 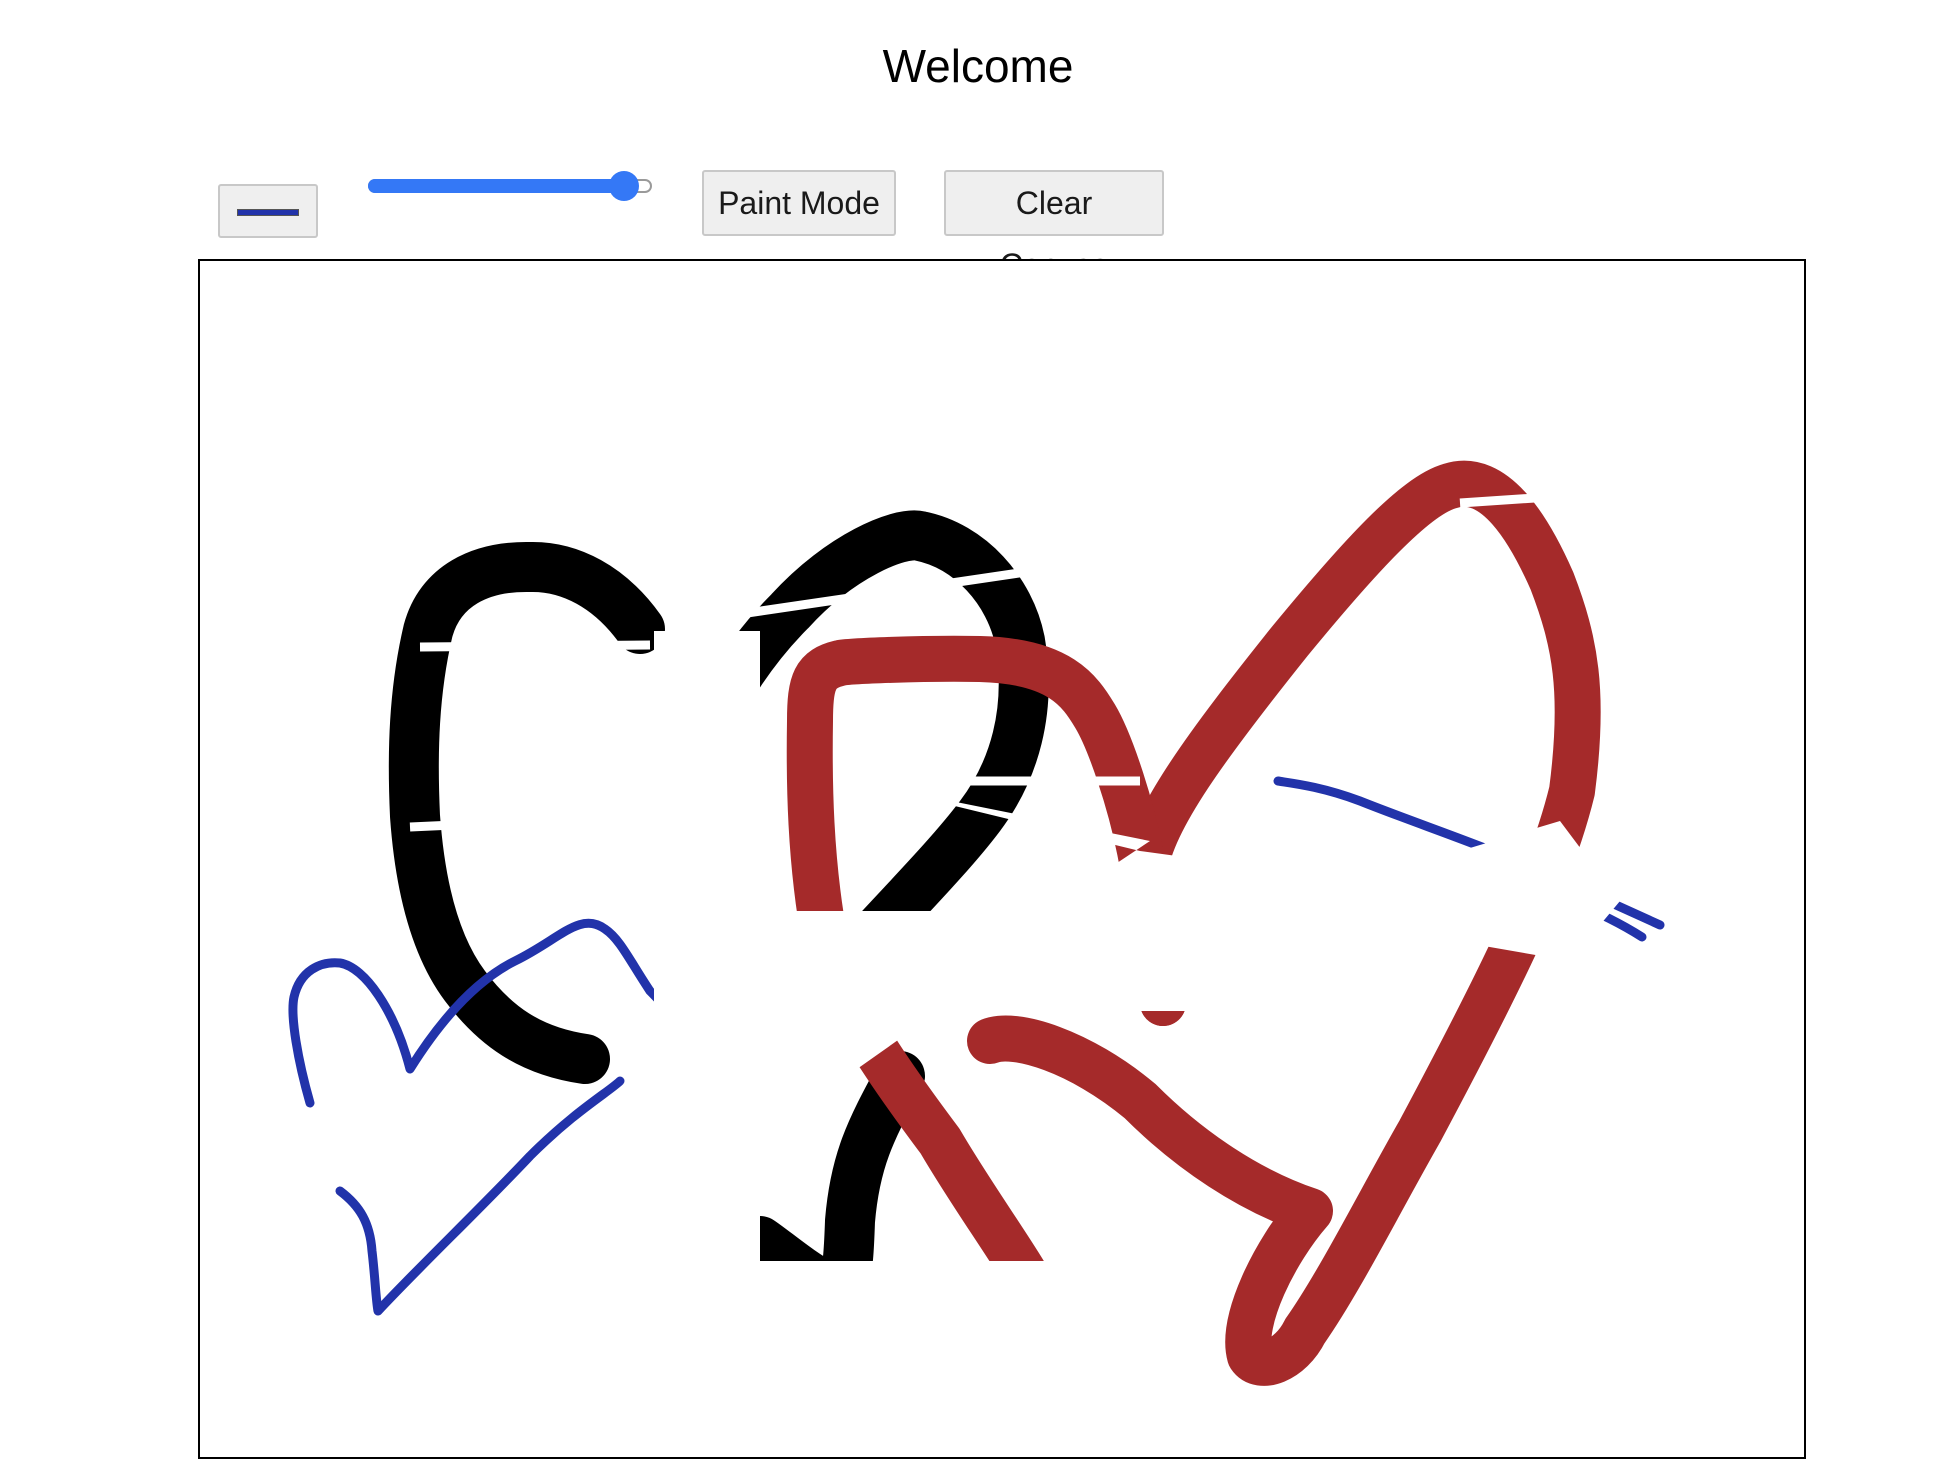 I want to click on color-swatch-icon, so click(x=268, y=212).